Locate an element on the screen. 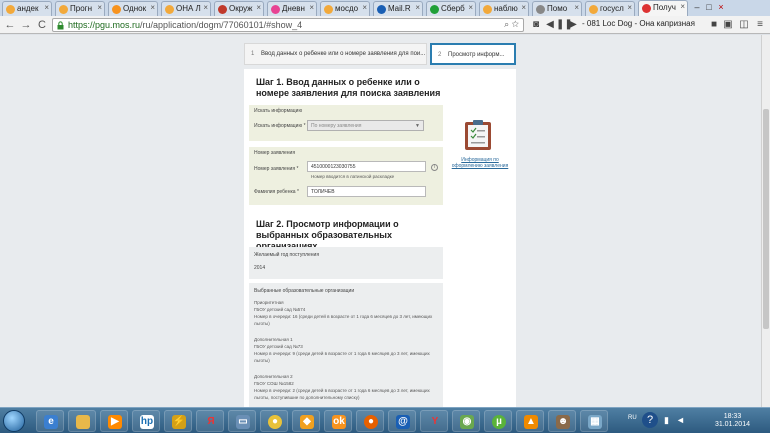  browser-tab: андек × is located at coordinates (27, 8).